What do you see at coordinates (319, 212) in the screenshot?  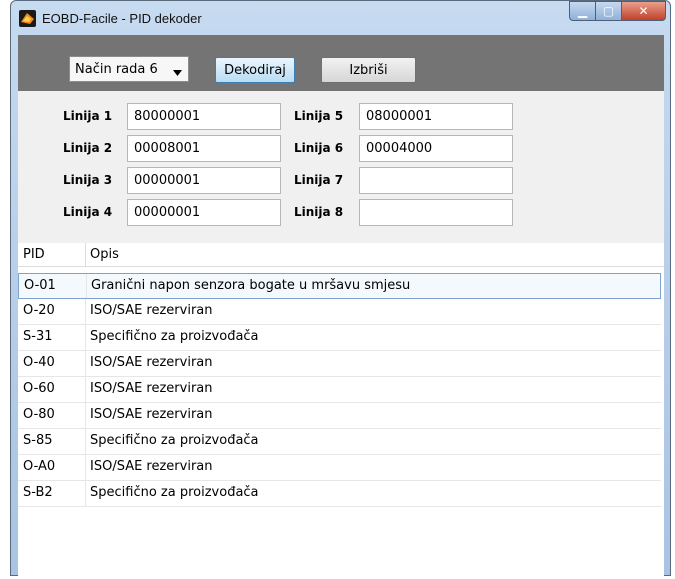 I see `line-8-label: Linija 8` at bounding box center [319, 212].